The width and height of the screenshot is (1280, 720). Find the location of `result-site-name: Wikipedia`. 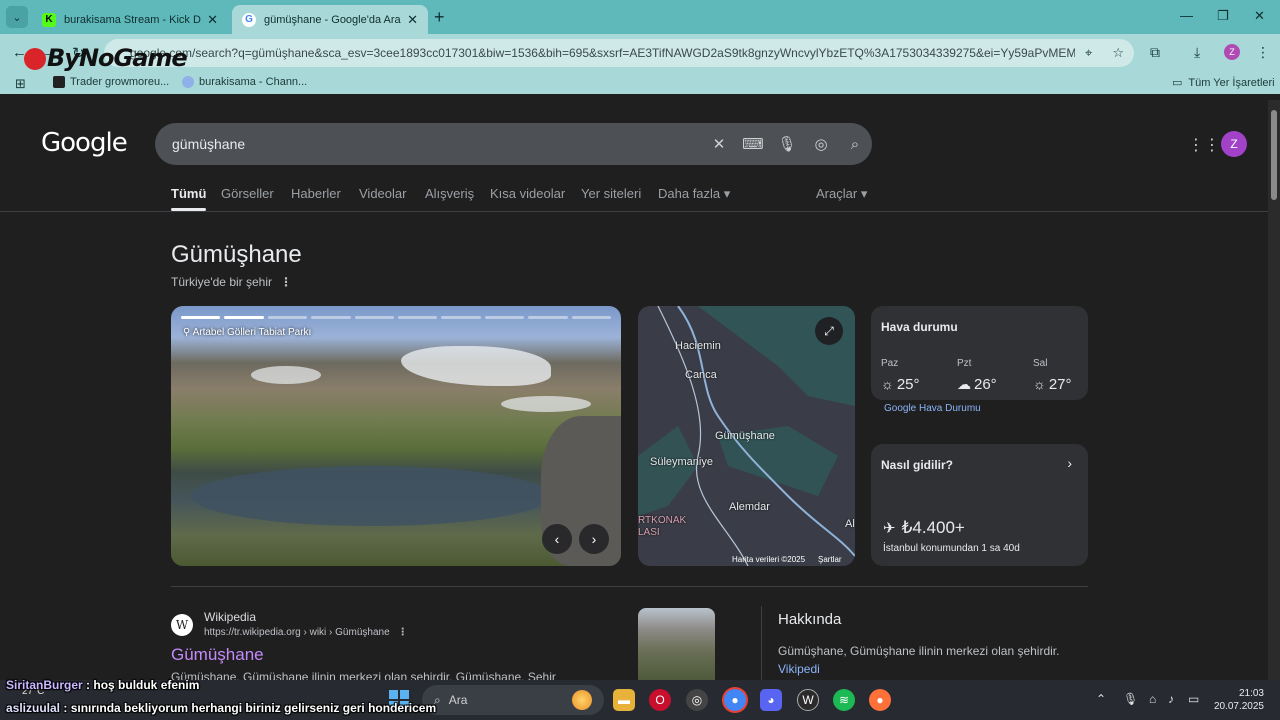

result-site-name: Wikipedia is located at coordinates (230, 617).